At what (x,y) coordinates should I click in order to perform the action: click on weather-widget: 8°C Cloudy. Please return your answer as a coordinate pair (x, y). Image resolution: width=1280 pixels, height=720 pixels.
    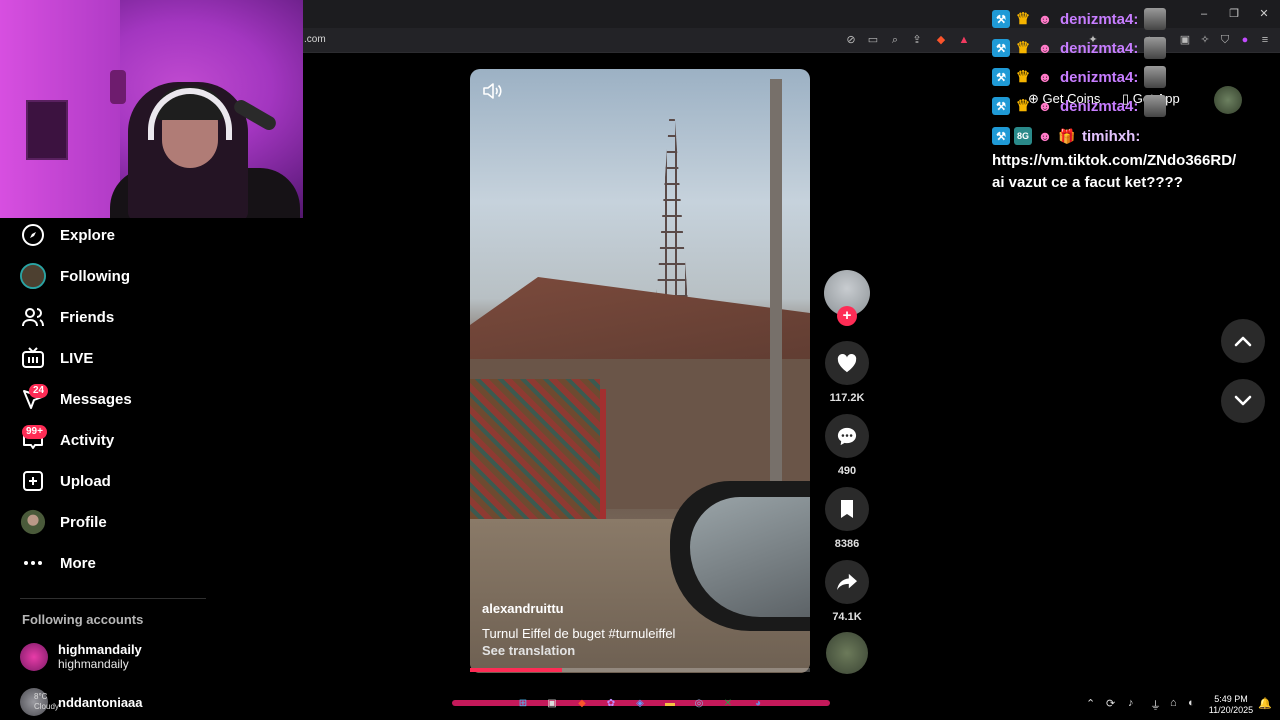
    Looking at the image, I should click on (36, 702).